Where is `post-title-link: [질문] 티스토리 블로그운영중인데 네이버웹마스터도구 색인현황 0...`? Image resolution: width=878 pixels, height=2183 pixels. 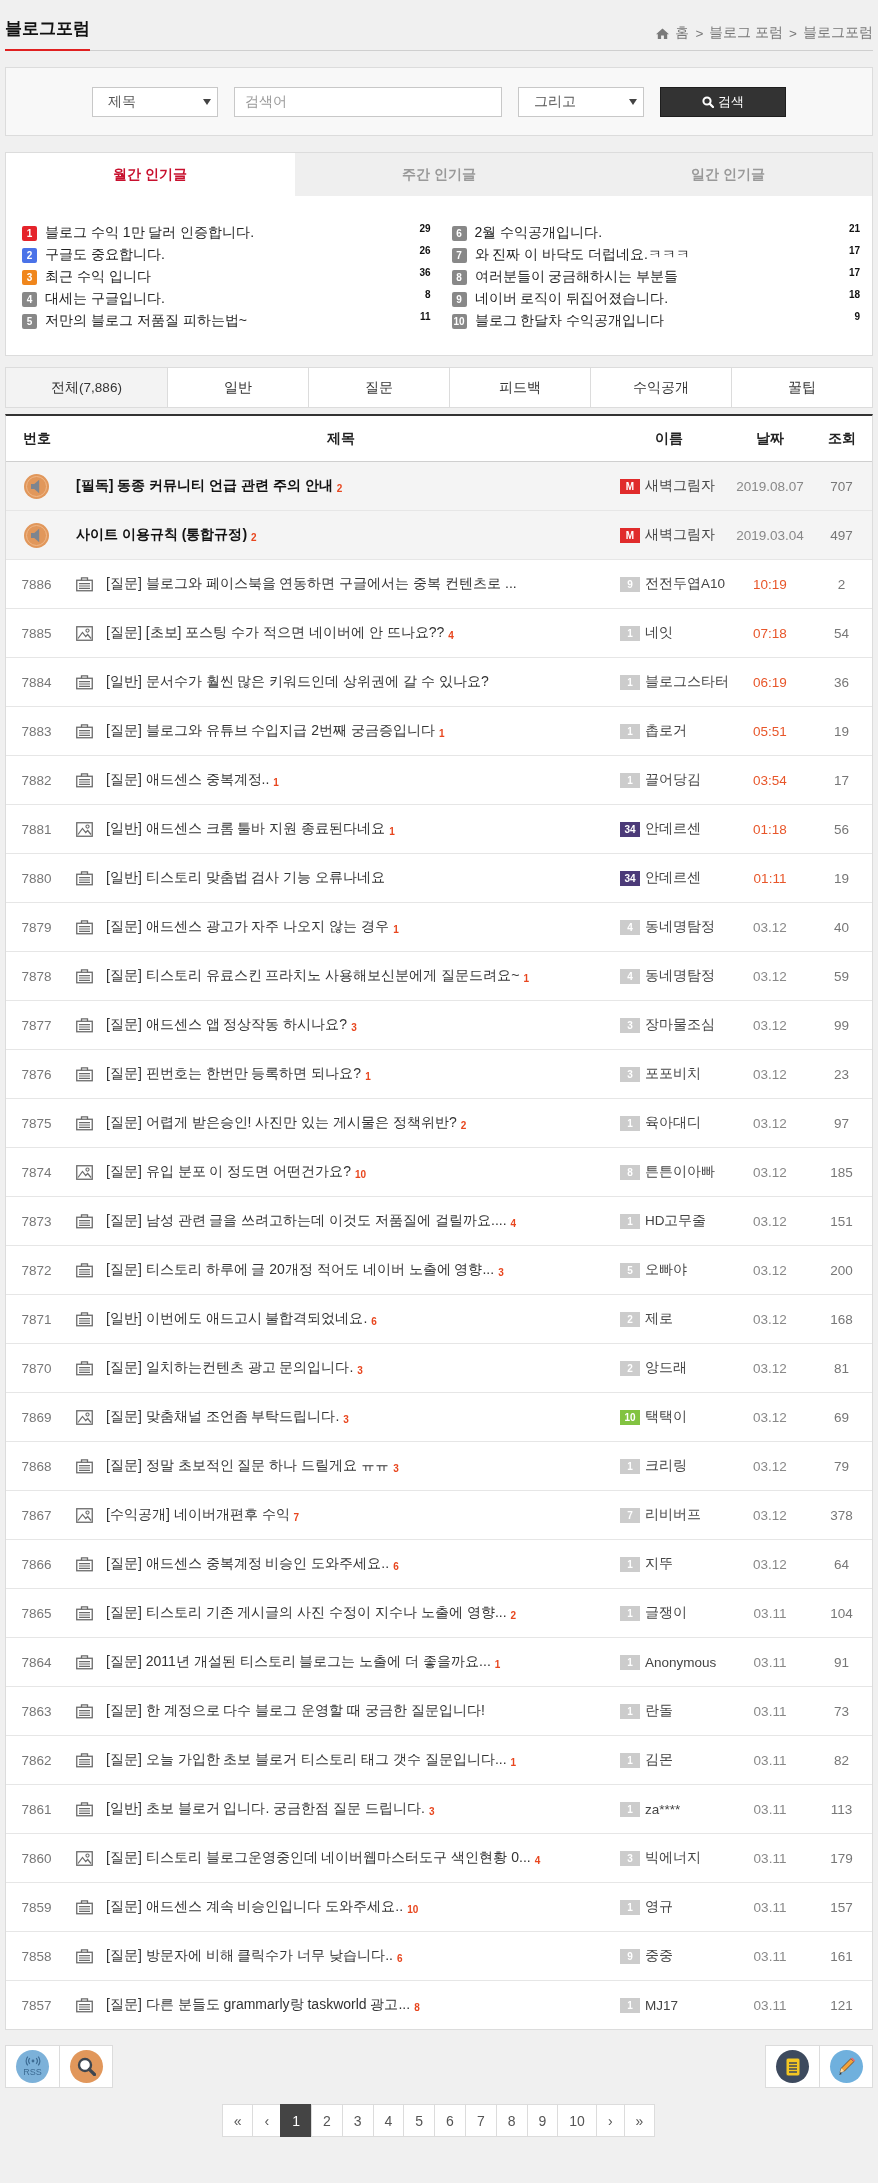
post-title-link: [질문] 티스토리 블로그운영중인데 네이버웹마스터도구 색인현황 0... is located at coordinates (318, 1858).